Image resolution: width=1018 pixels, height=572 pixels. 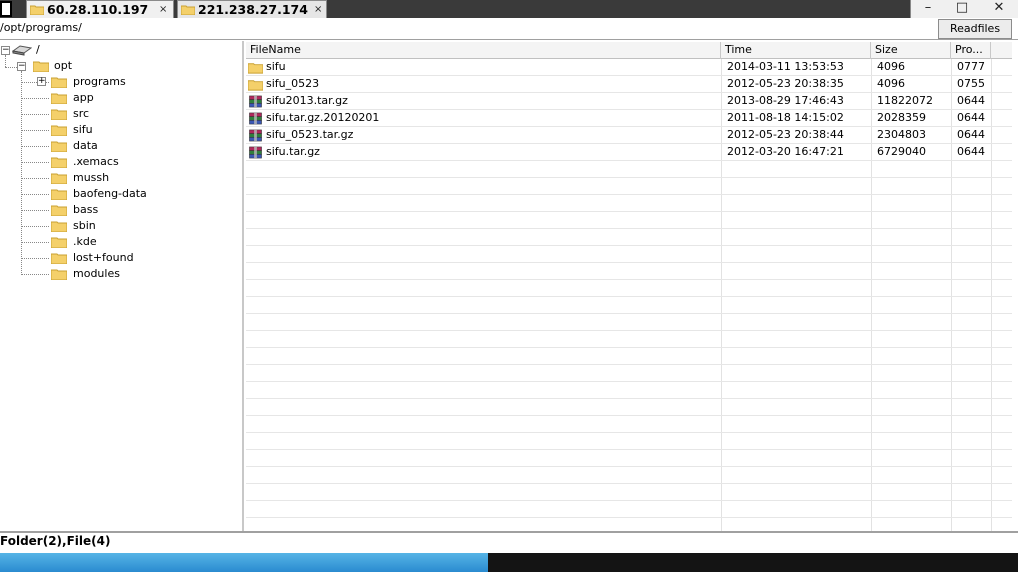 I want to click on file-size: 2028359, so click(x=901, y=117).